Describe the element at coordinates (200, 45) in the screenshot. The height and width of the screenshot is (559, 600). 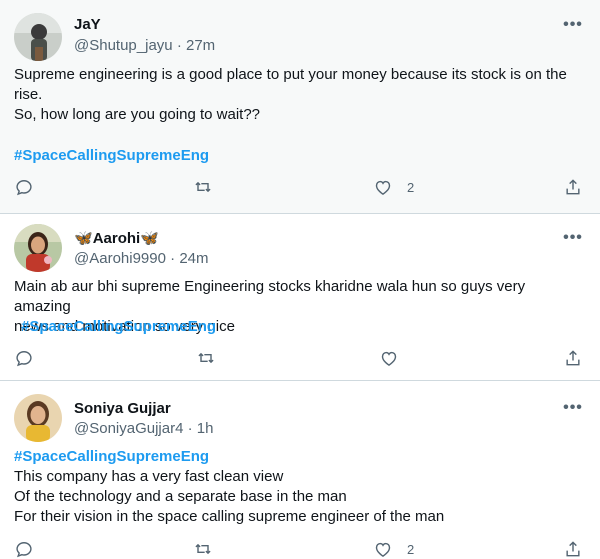
I see `timestamp: 27m` at that location.